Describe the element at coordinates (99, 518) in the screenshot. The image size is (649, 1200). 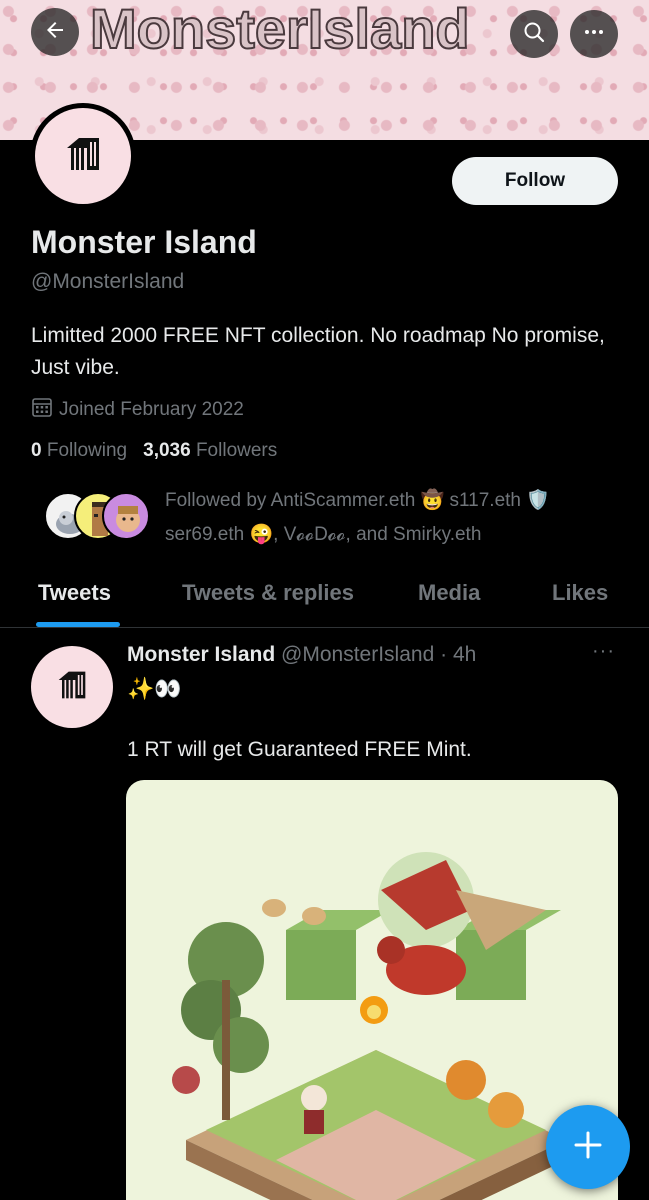
I see `followed-by-avatars` at that location.